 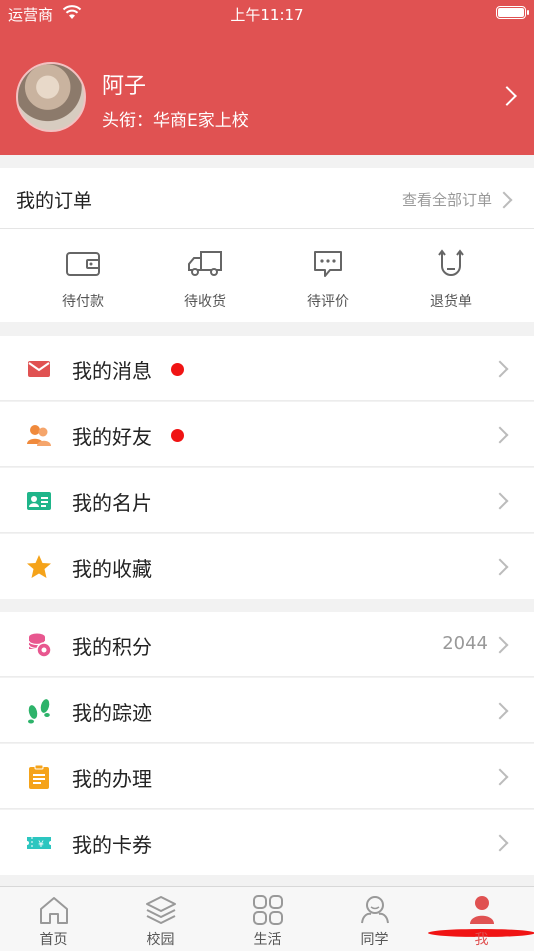 I want to click on clock: 上午11:17, so click(x=267, y=15).